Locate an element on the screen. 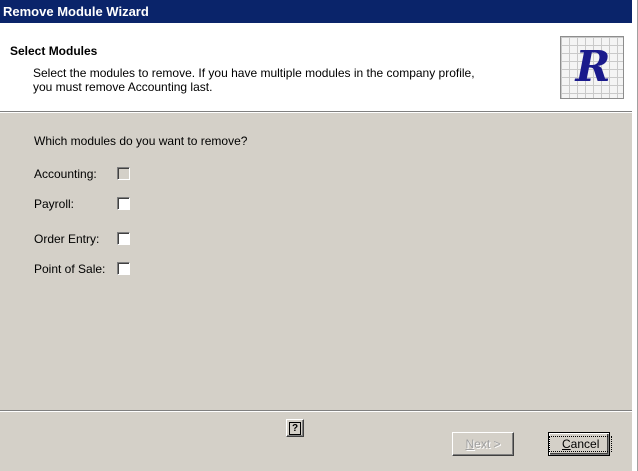 The width and height of the screenshot is (638, 471). title-bar: Remove Module Wizard is located at coordinates (316, 11).